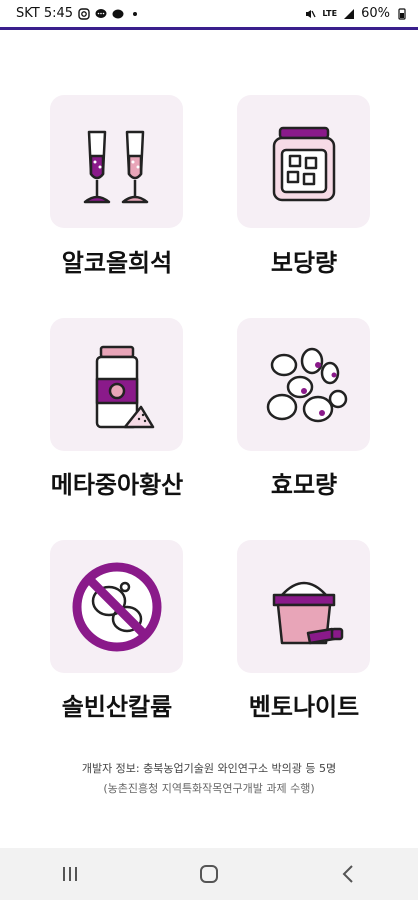 The height and width of the screenshot is (900, 418). I want to click on potassium-sorbate-prohibited-icon, so click(116, 606).